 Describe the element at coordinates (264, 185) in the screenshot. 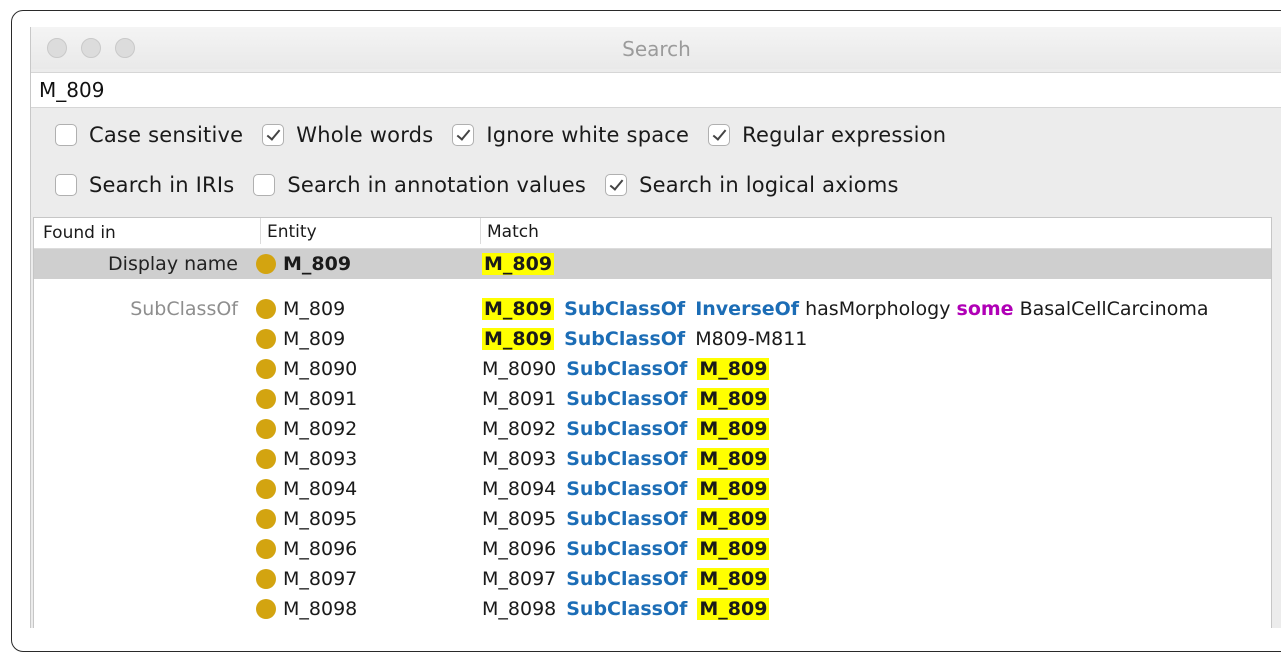

I see `search-in-annotation-values-checkbox` at that location.